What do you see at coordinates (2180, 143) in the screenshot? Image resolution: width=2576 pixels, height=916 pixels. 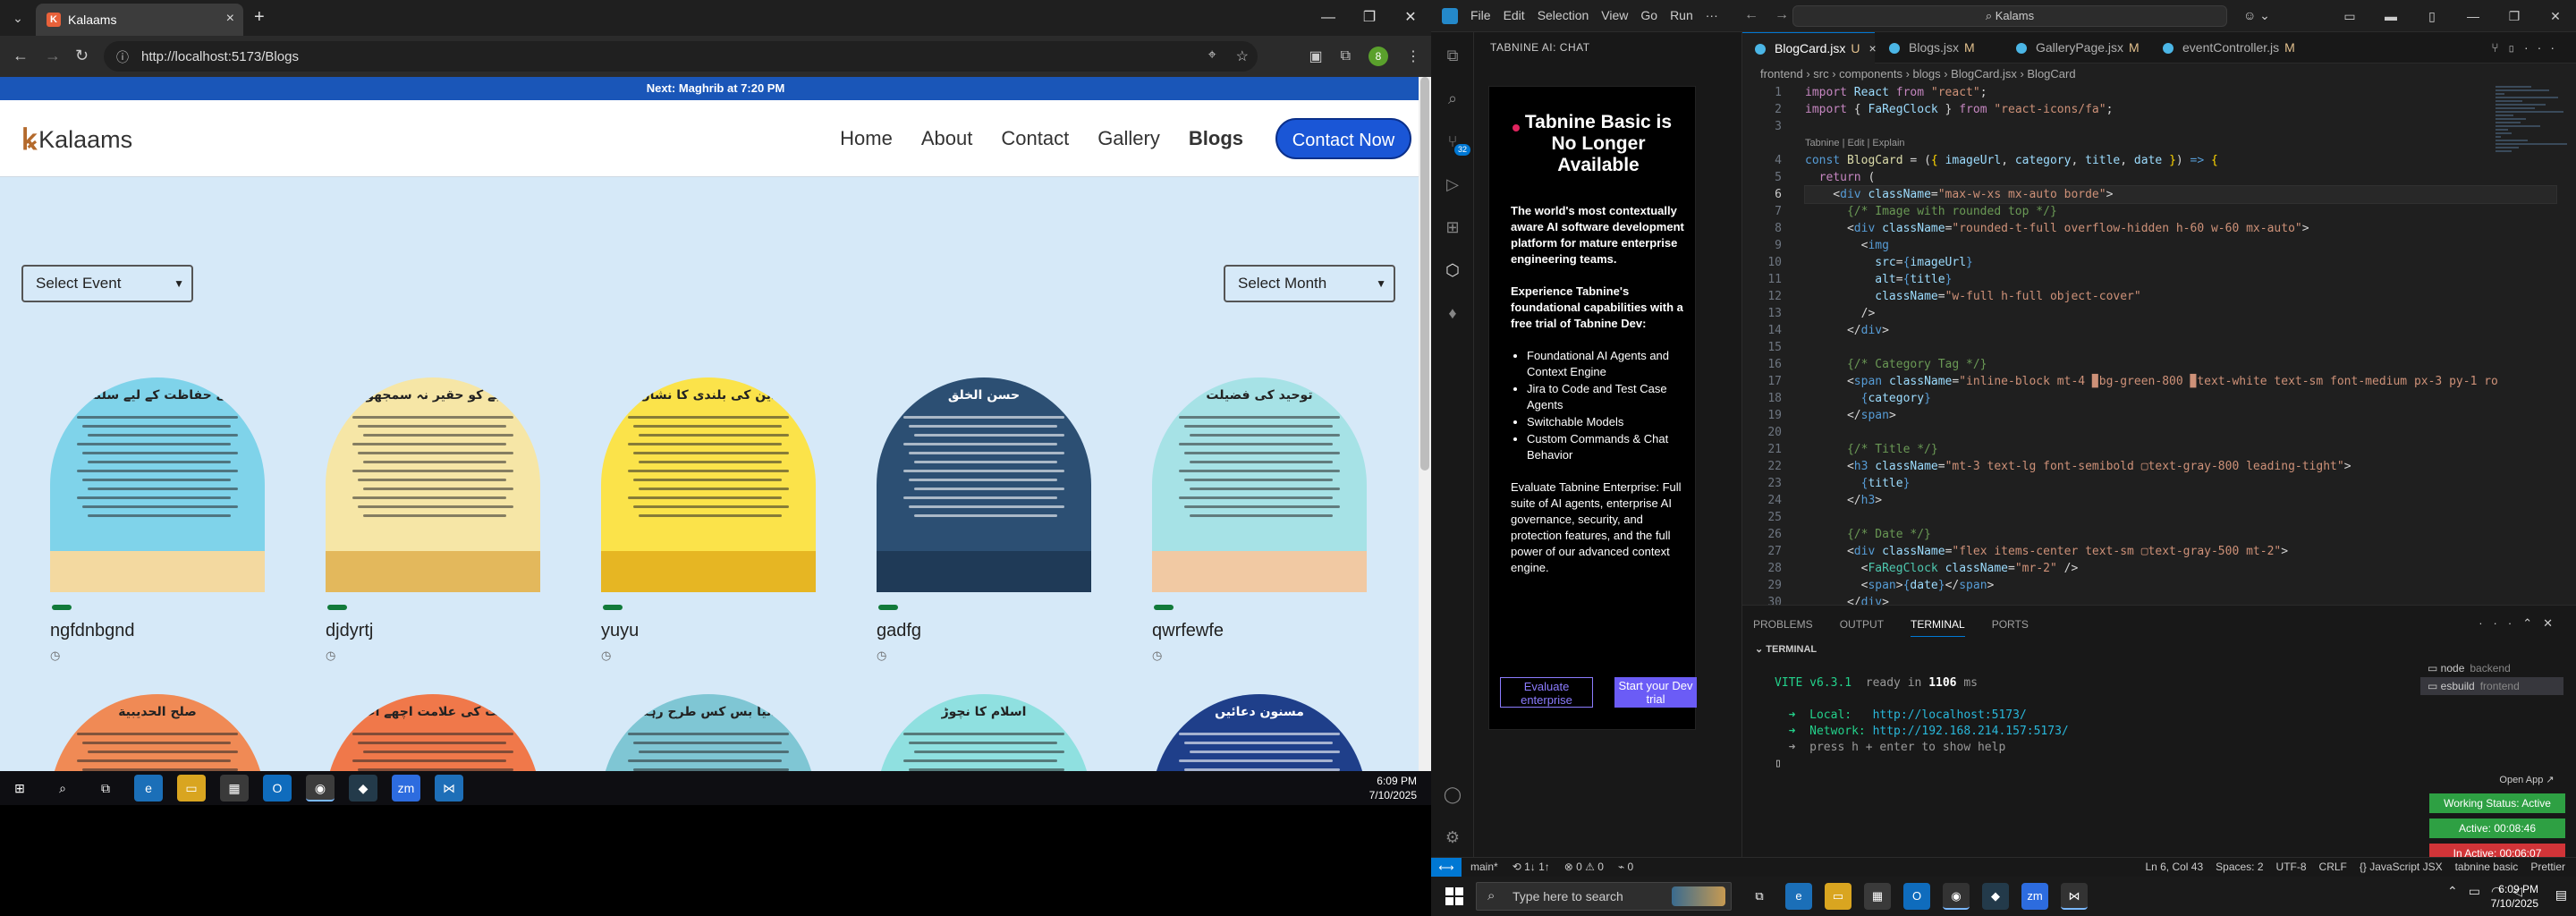 I see `codelens: Tabnine | Edit | Explain` at bounding box center [2180, 143].